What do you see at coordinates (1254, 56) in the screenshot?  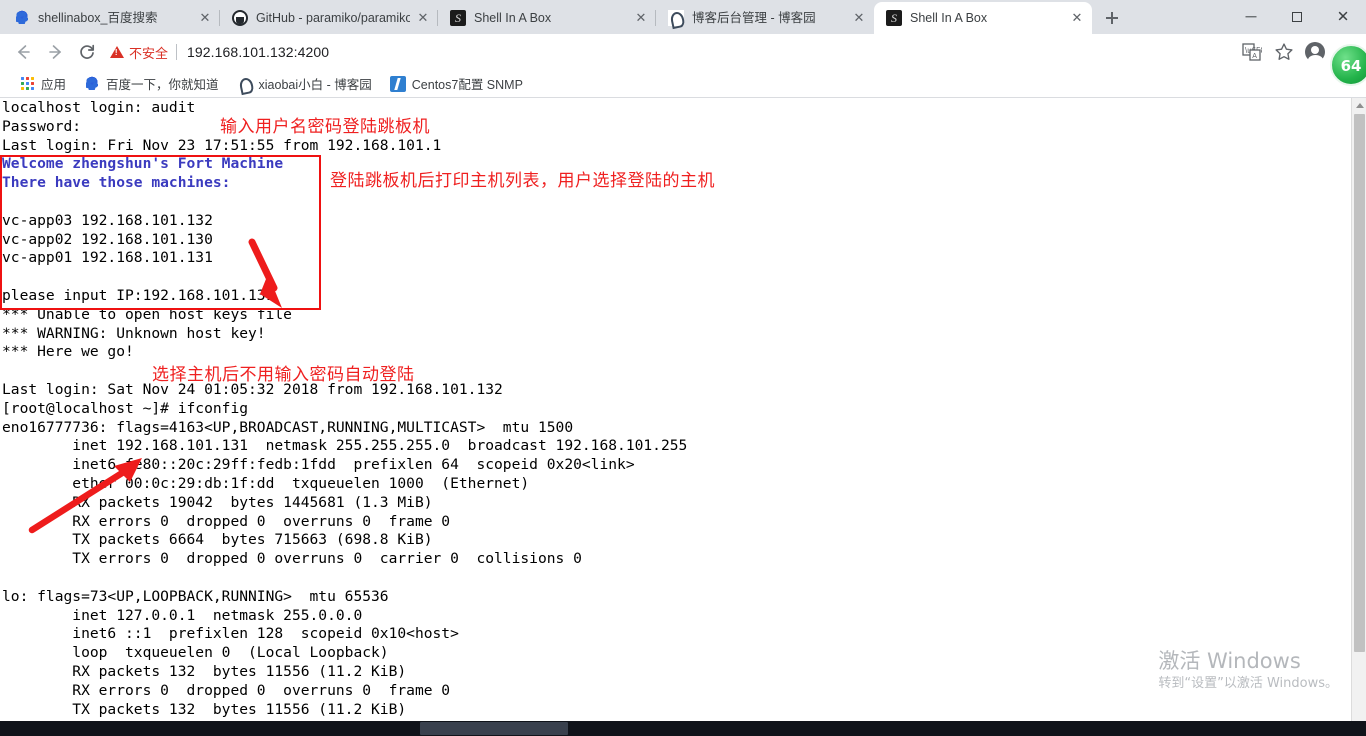 I see `svg-text: A` at bounding box center [1254, 56].